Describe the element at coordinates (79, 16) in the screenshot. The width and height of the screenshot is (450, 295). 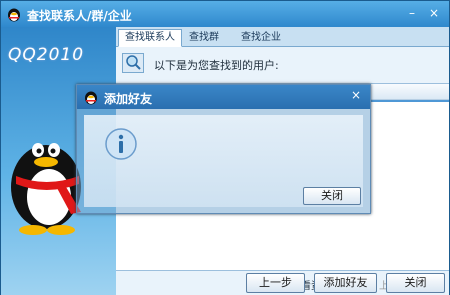
I see `window-title: 查找联系人/群/企业` at that location.